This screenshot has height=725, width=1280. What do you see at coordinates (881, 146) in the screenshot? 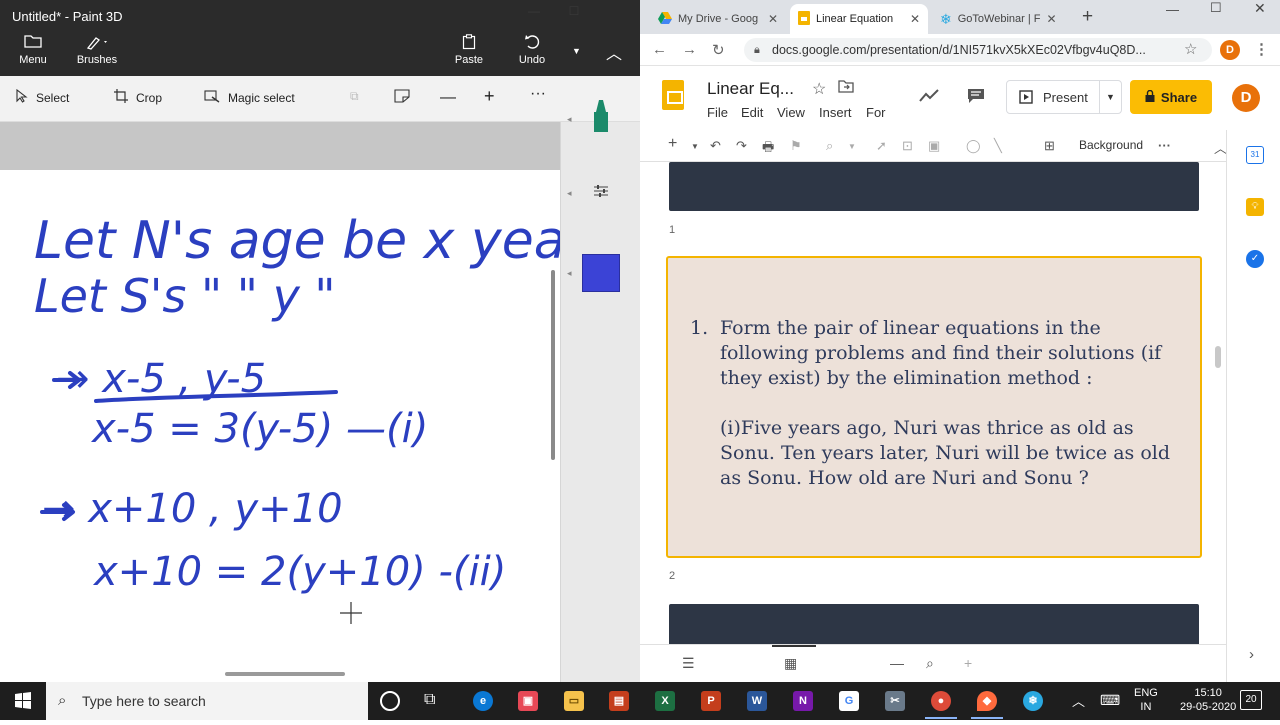
I see `select-arrow-icon: ➚` at bounding box center [881, 146].